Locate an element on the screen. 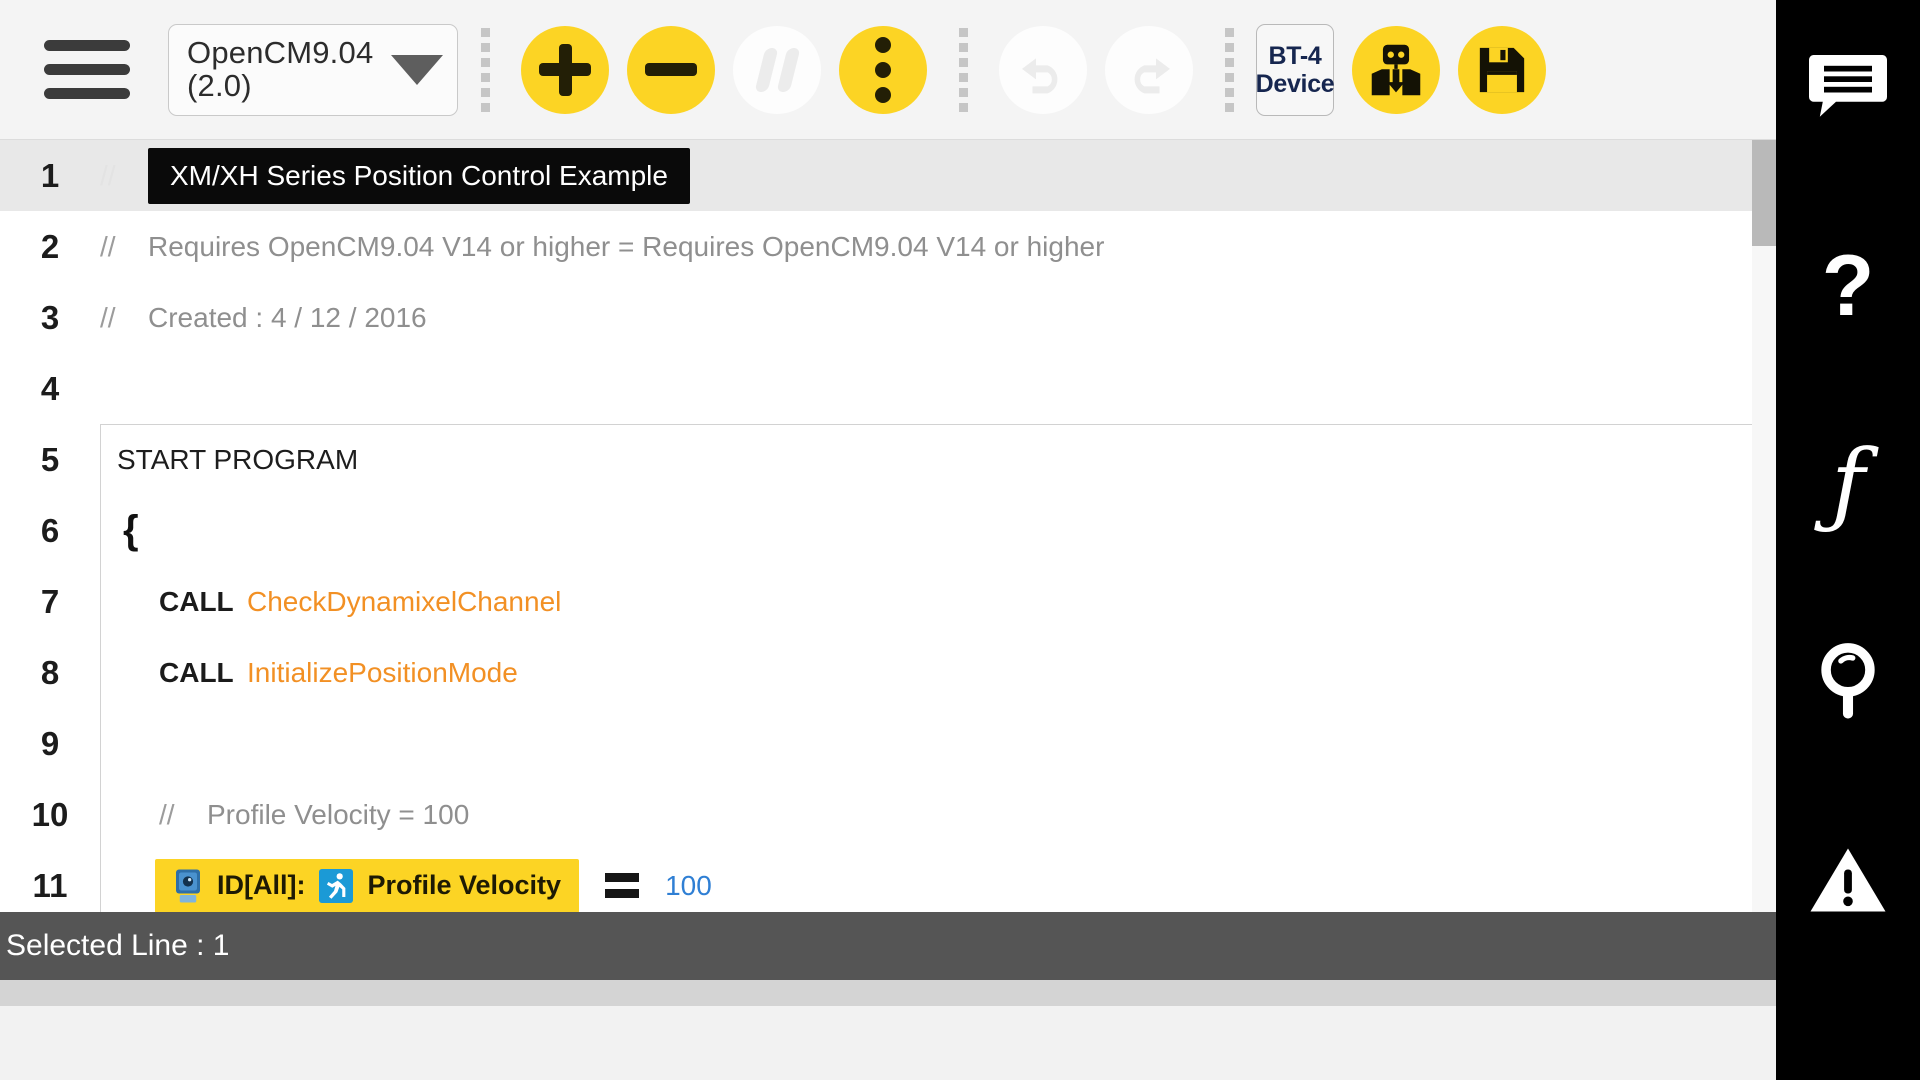 The width and height of the screenshot is (1920, 1080). equals-operator is located at coordinates (622, 885).